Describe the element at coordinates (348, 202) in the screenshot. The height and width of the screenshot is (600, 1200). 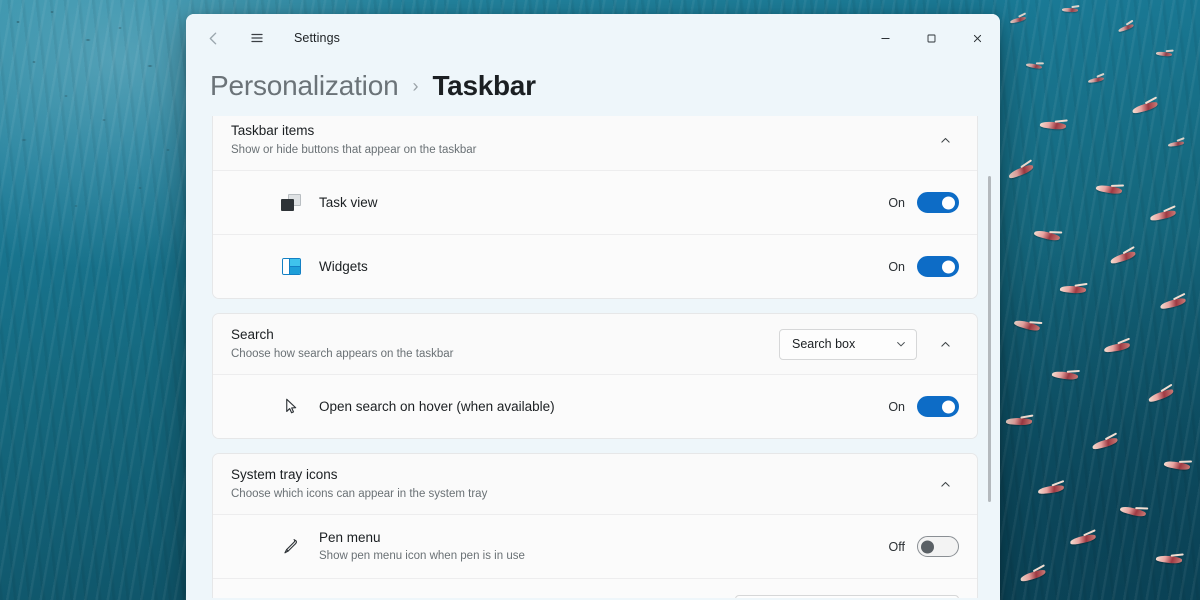
I see `setting-label: Task view` at that location.